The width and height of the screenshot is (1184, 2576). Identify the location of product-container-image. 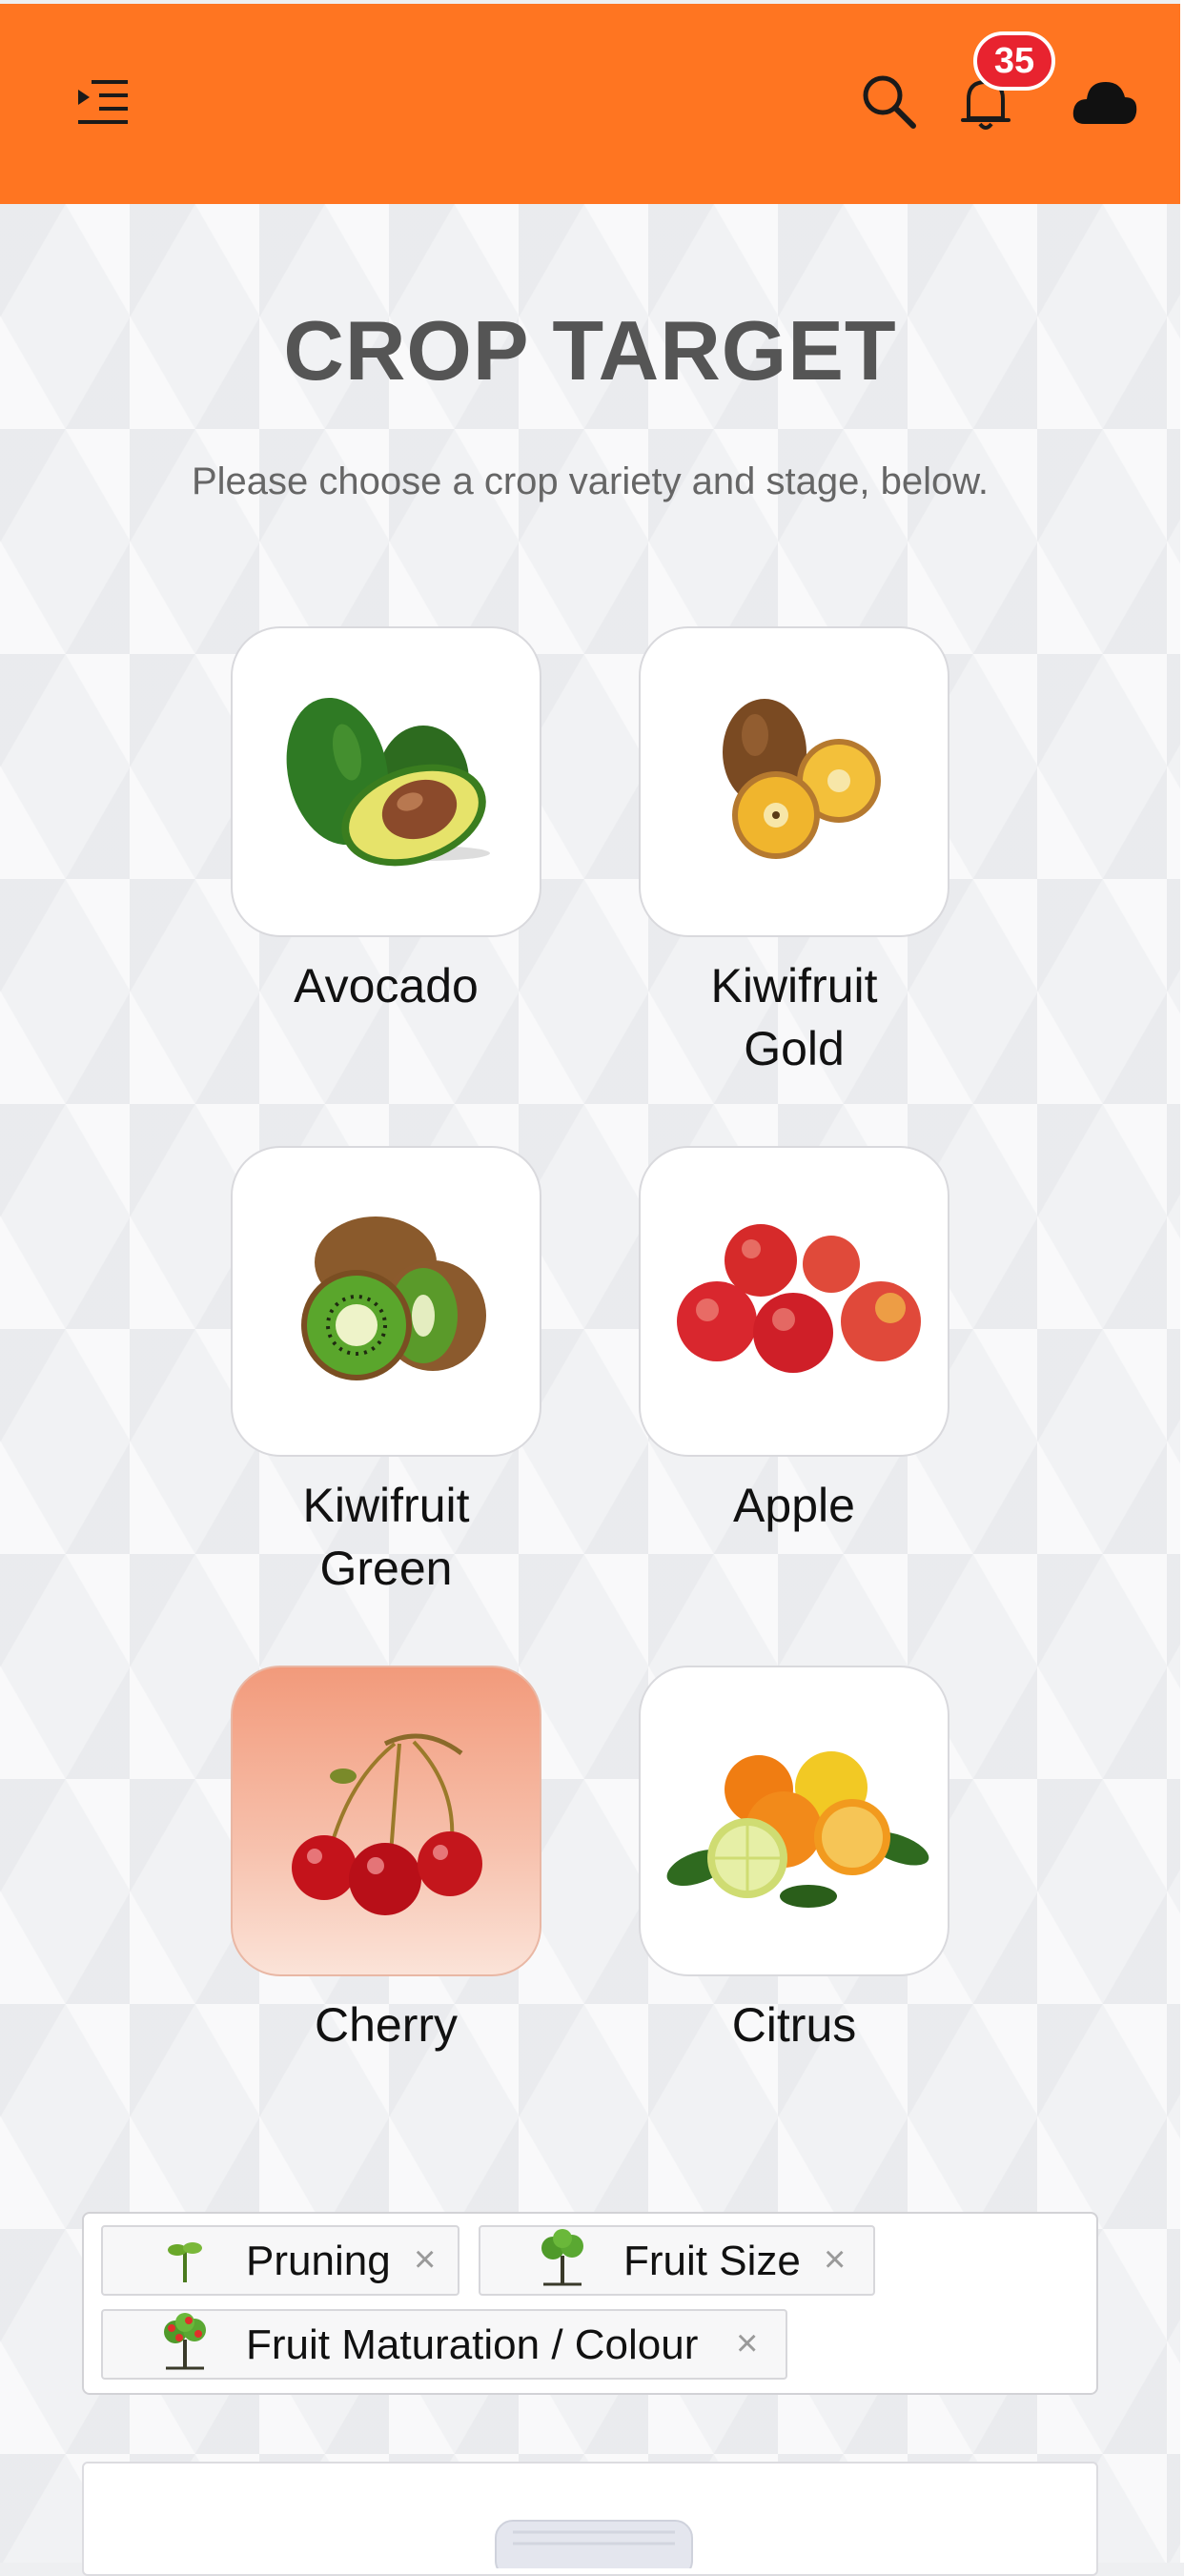
(594, 2544).